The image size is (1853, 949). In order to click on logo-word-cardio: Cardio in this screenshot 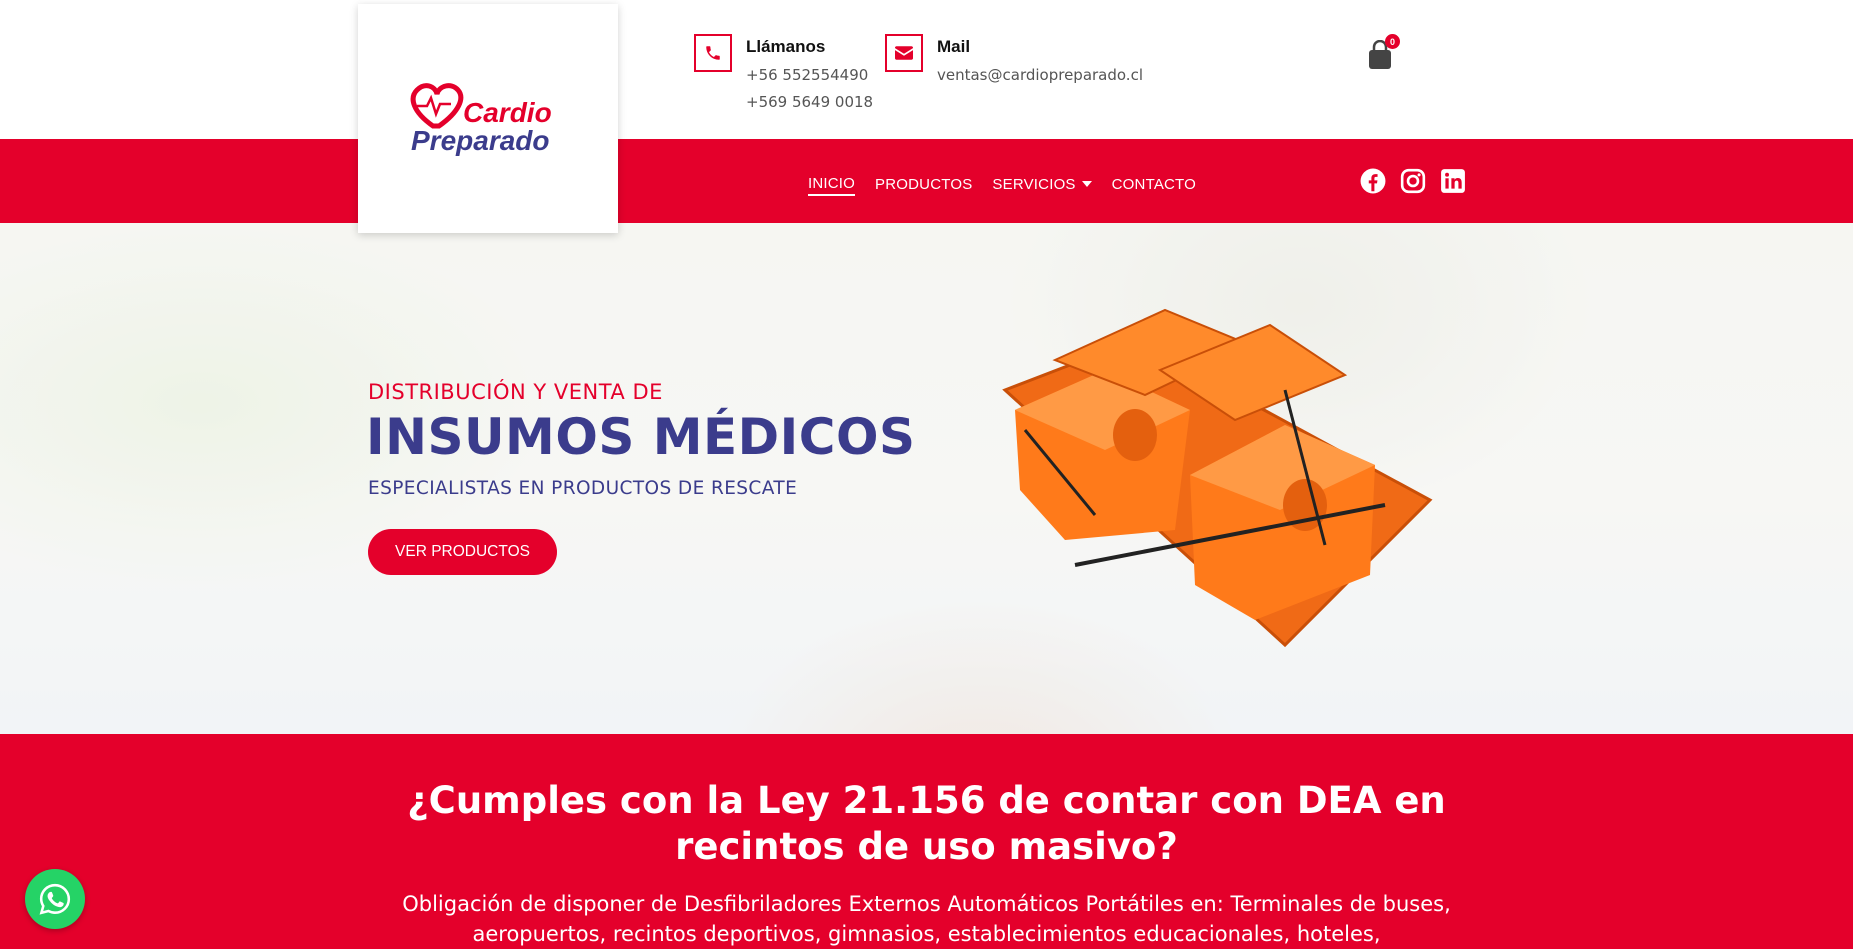, I will do `click(507, 112)`.